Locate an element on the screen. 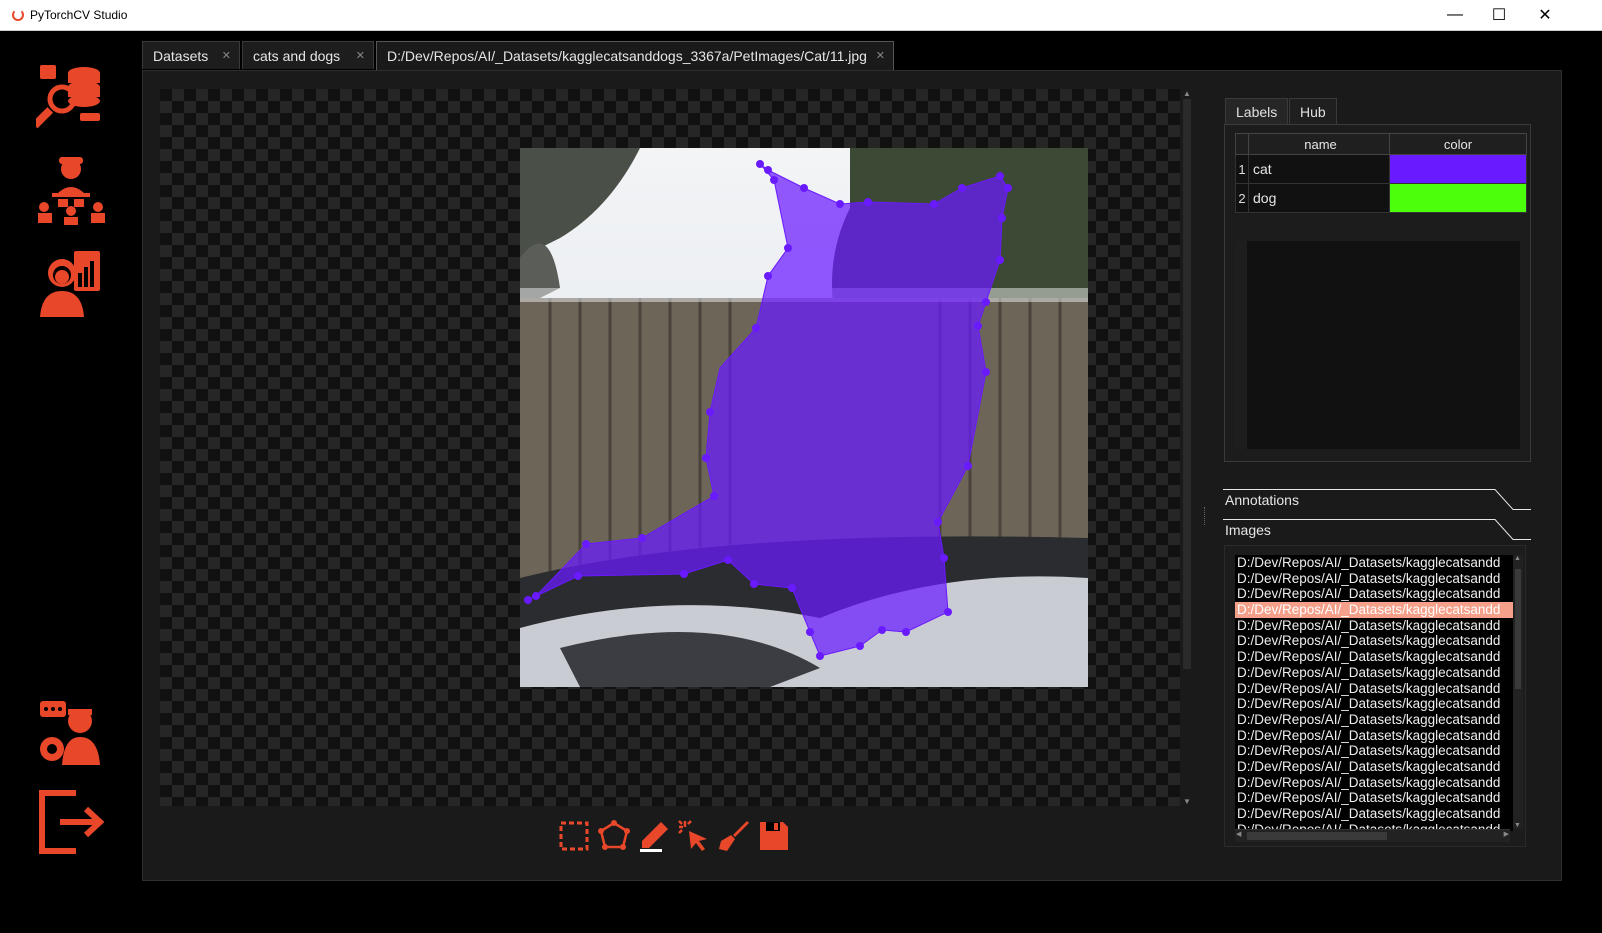  table-row: 1 cat is located at coordinates (1381, 169).